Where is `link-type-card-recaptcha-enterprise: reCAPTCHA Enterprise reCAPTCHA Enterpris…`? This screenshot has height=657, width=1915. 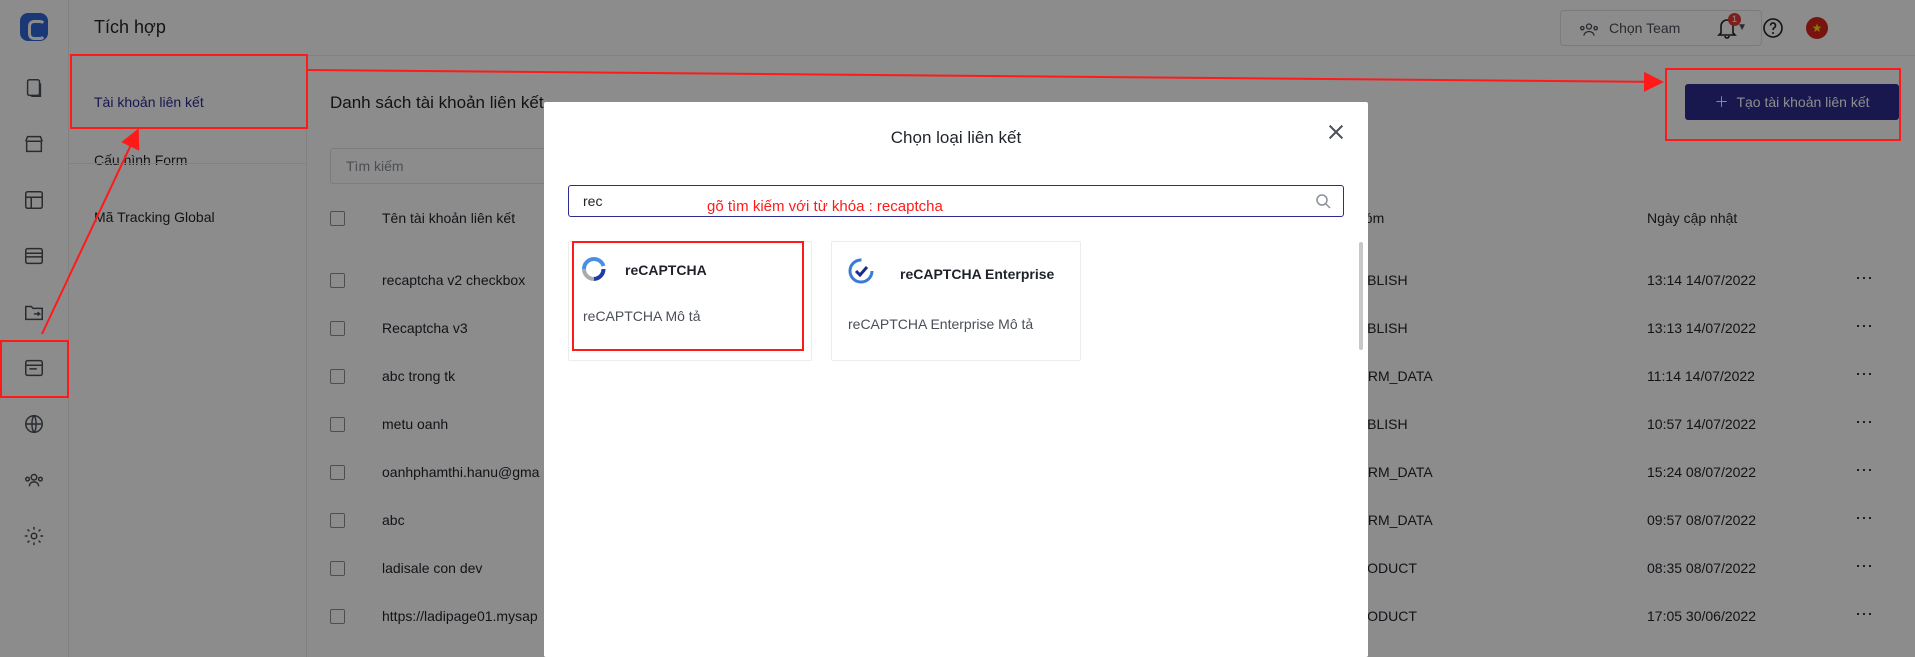
link-type-card-recaptcha-enterprise: reCAPTCHA Enterprise reCAPTCHA Enterpris… is located at coordinates (956, 301).